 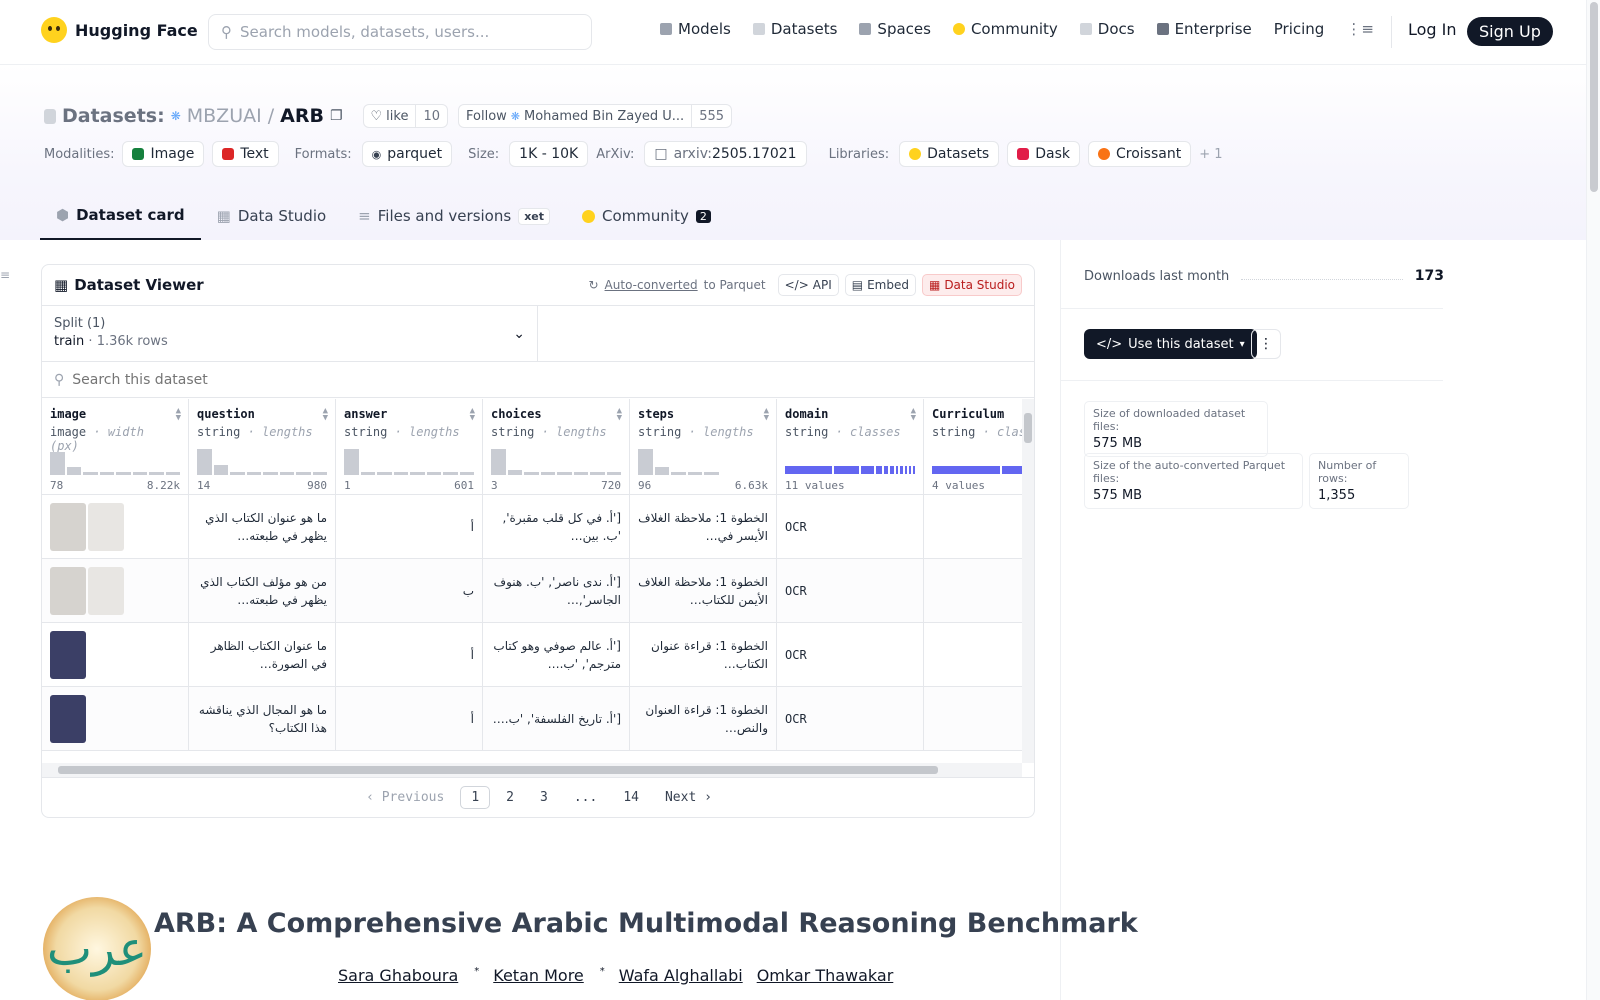 What do you see at coordinates (409, 591) in the screenshot?
I see `table-cell: ب` at bounding box center [409, 591].